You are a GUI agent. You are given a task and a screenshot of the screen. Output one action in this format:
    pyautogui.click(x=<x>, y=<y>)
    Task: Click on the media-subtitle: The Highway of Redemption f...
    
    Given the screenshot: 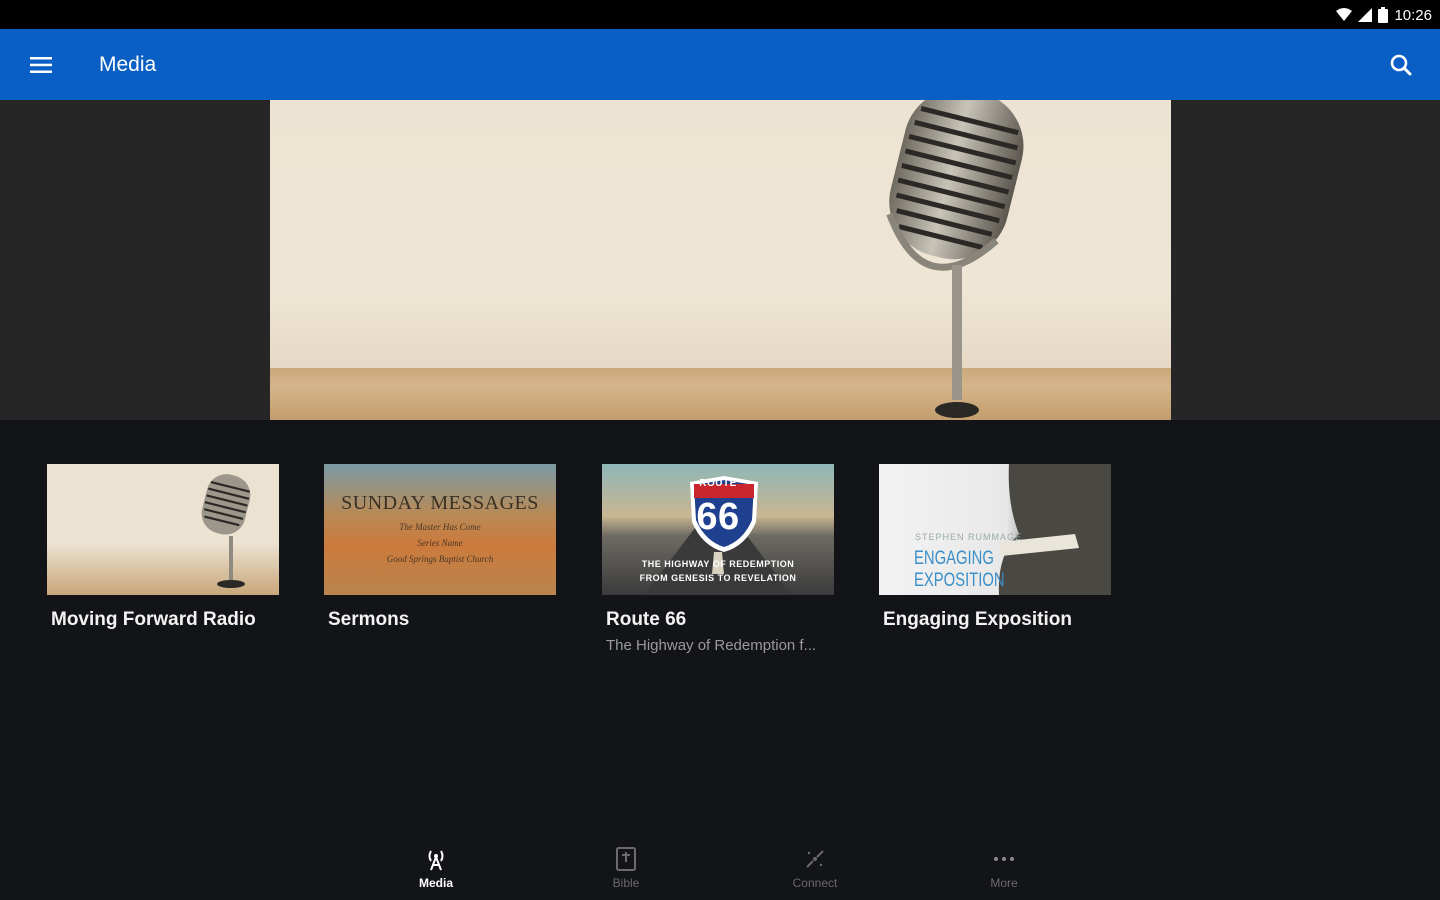 What is the action you would take?
    pyautogui.click(x=711, y=645)
    